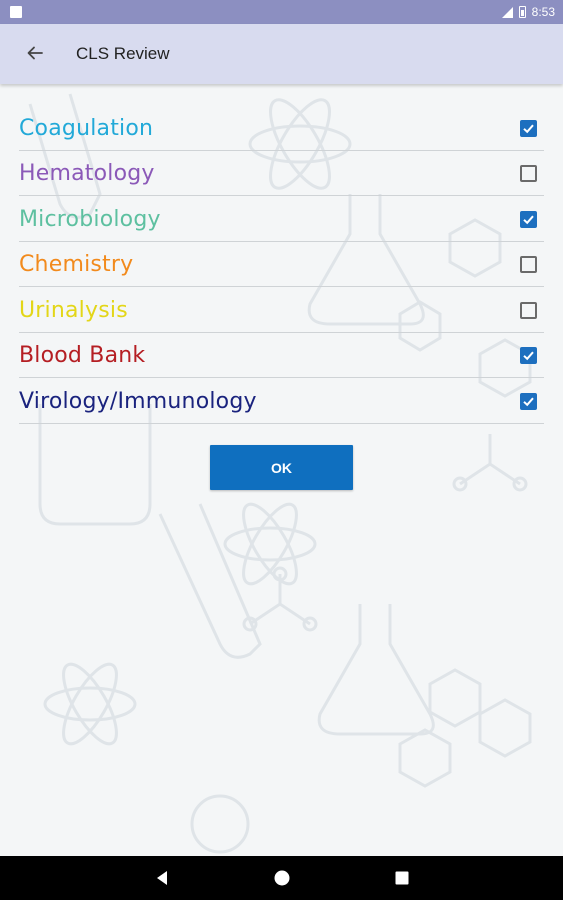  I want to click on app-bar: CLS Review, so click(281, 54).